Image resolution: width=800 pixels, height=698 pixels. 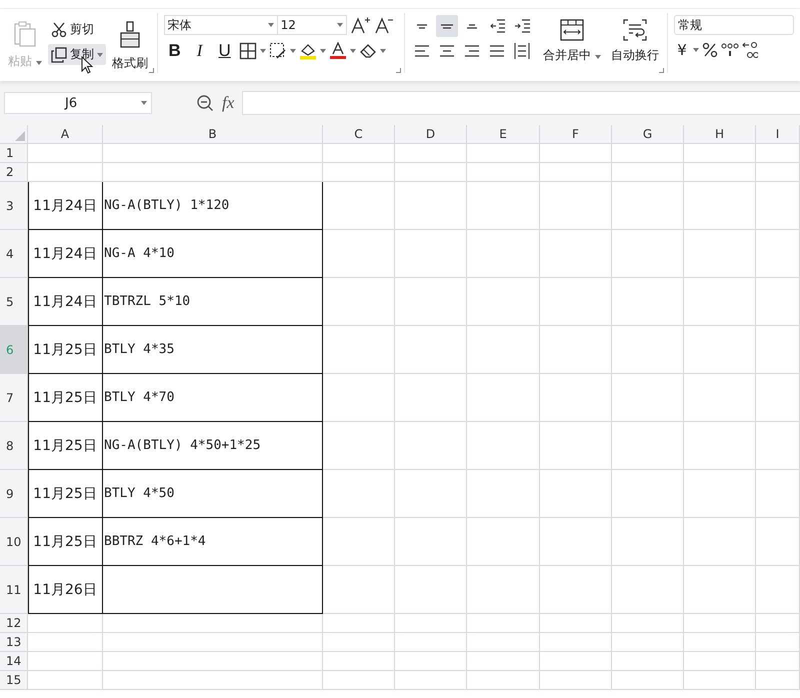 What do you see at coordinates (228, 103) in the screenshot?
I see `function-label: fx` at bounding box center [228, 103].